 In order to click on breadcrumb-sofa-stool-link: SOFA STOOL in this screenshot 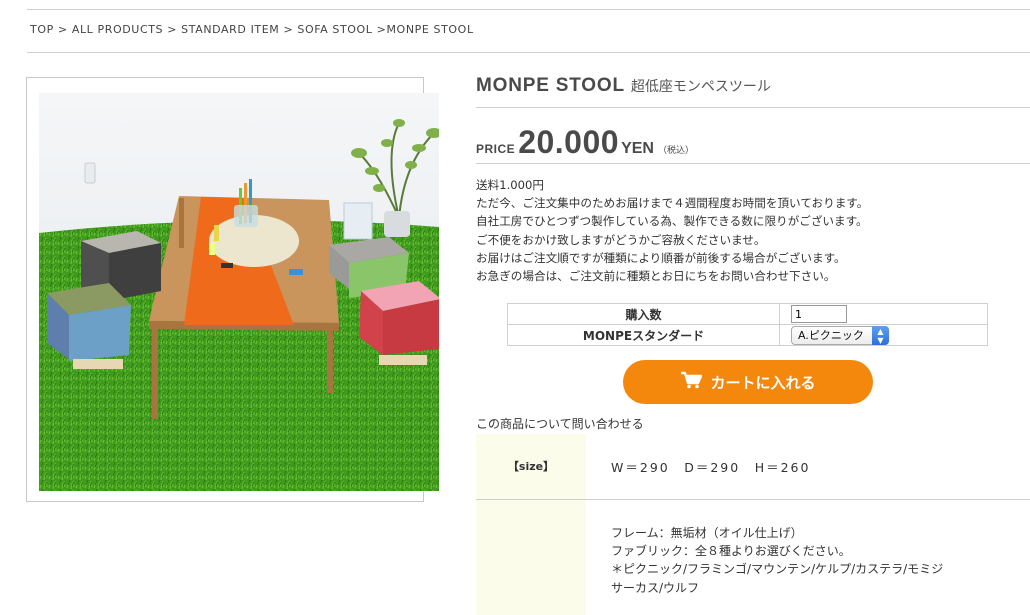, I will do `click(334, 29)`.